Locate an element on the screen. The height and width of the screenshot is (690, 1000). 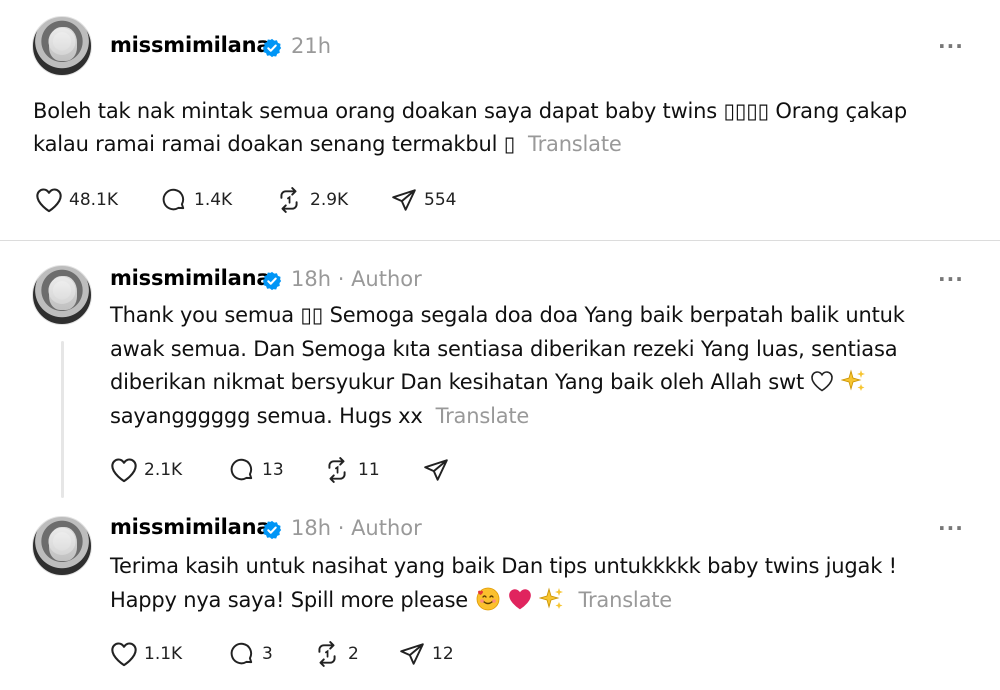
repost-button: 2.9K is located at coordinates (311, 200).